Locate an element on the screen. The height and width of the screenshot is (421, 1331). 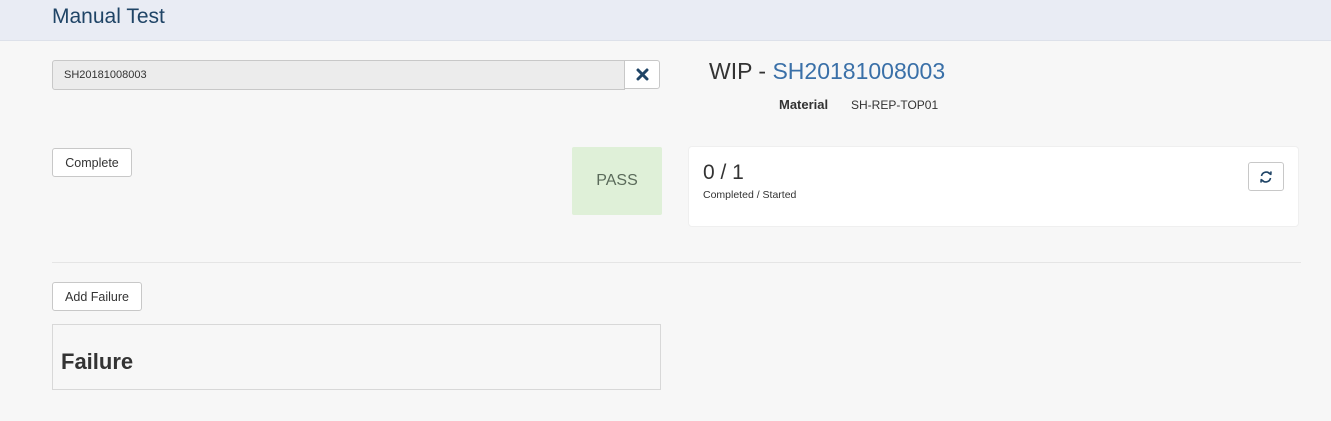
section-divider is located at coordinates (676, 262).